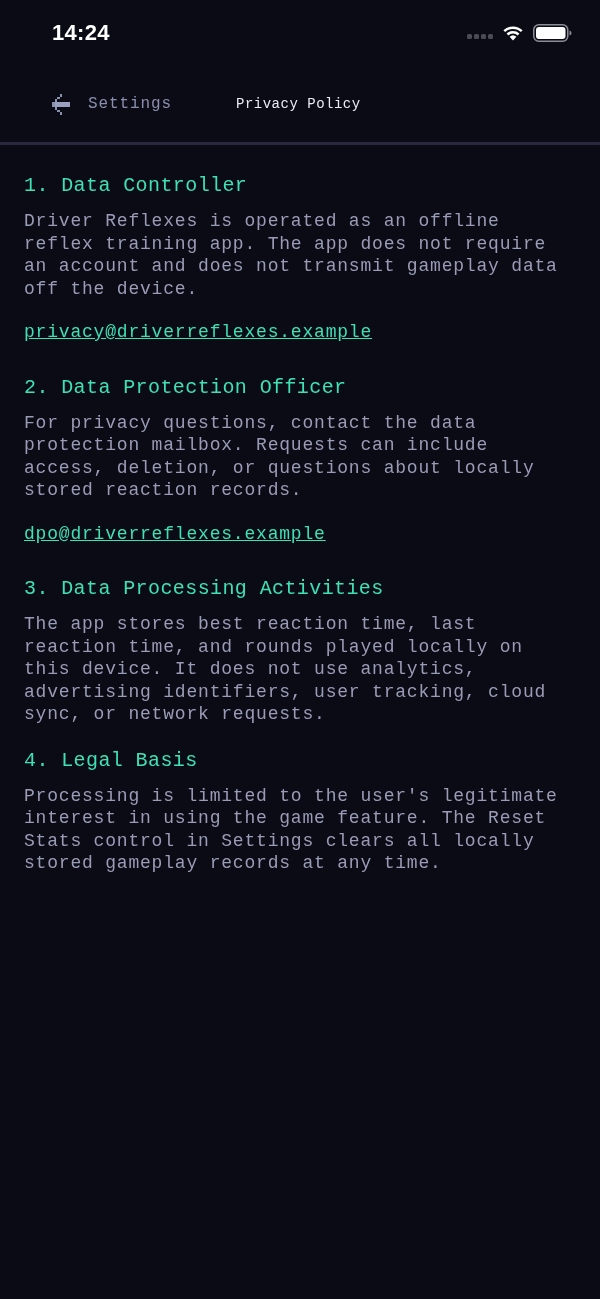  Describe the element at coordinates (298, 104) in the screenshot. I see `page-title: Privacy Policy` at that location.